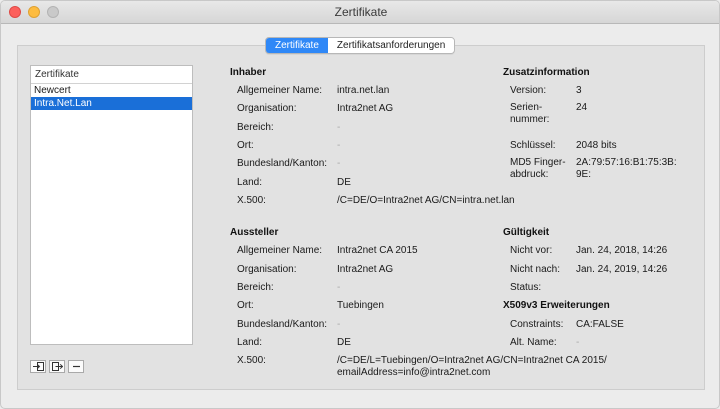 This screenshot has height=409, width=720. I want to click on alt-name-value: -, so click(578, 342).